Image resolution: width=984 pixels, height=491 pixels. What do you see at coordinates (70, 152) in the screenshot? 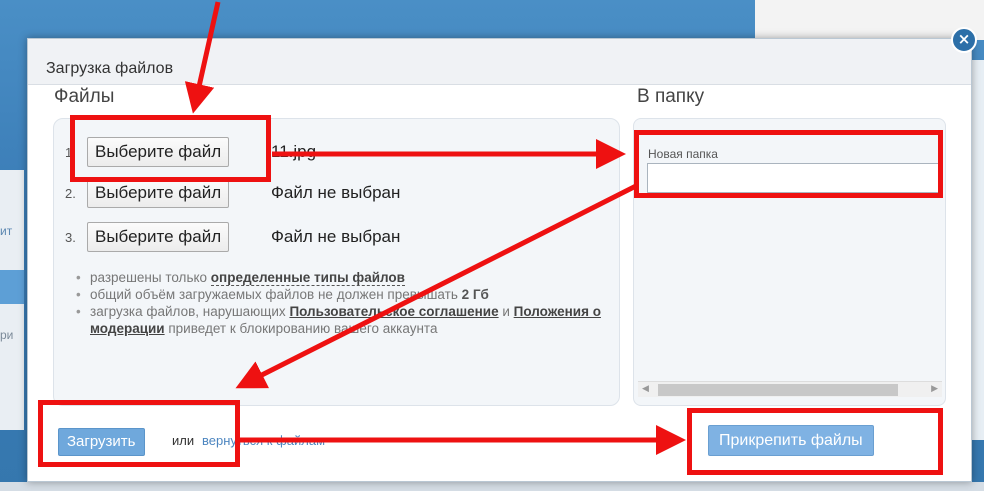
I see `file-row-number: 1.` at bounding box center [70, 152].